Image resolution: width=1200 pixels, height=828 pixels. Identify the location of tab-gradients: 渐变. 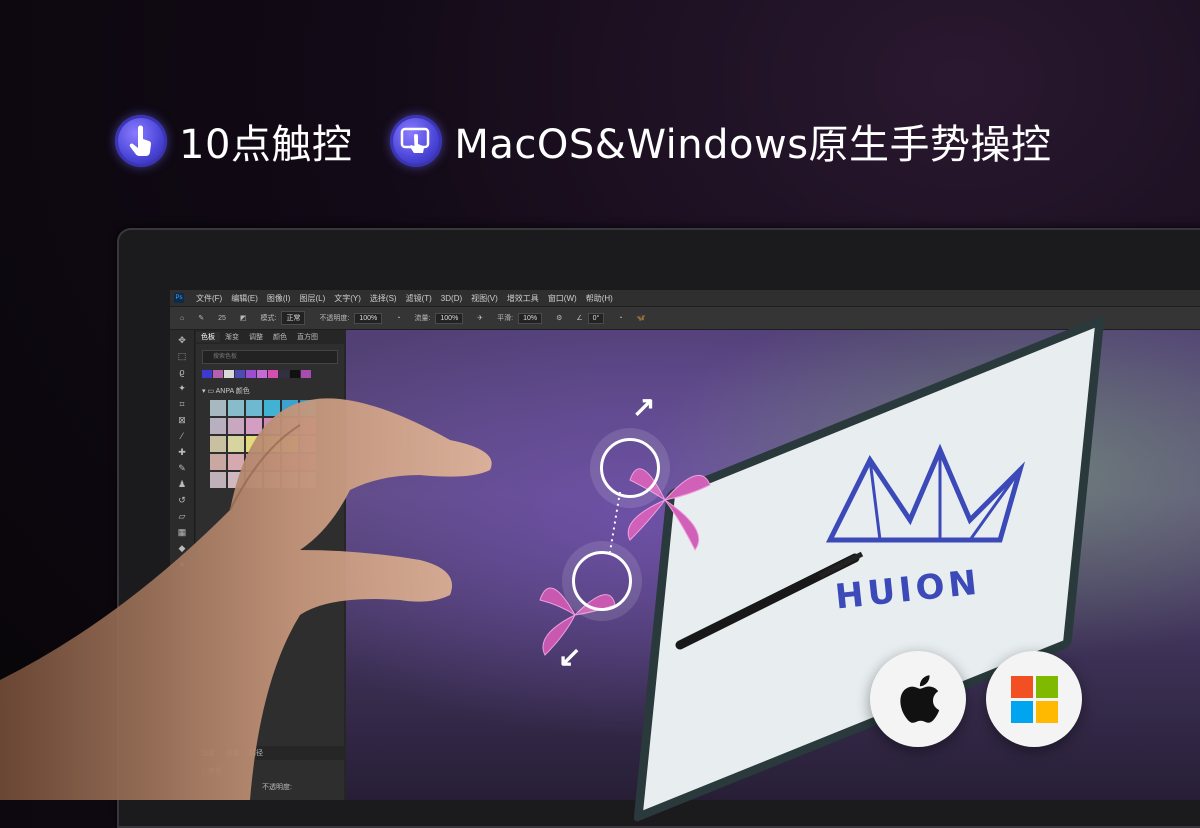
(232, 337).